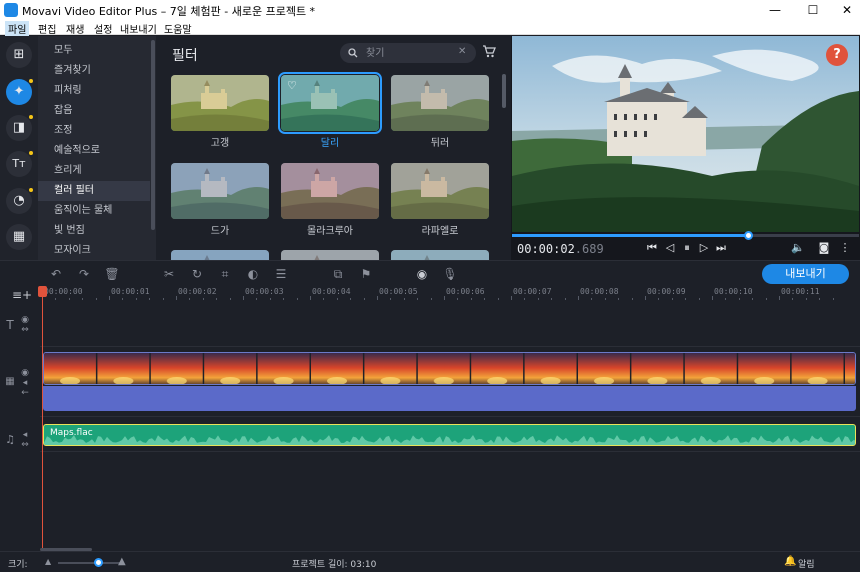 The width and height of the screenshot is (860, 572). Describe the element at coordinates (197, 274) in the screenshot. I see `rotate-icon: ↻` at that location.